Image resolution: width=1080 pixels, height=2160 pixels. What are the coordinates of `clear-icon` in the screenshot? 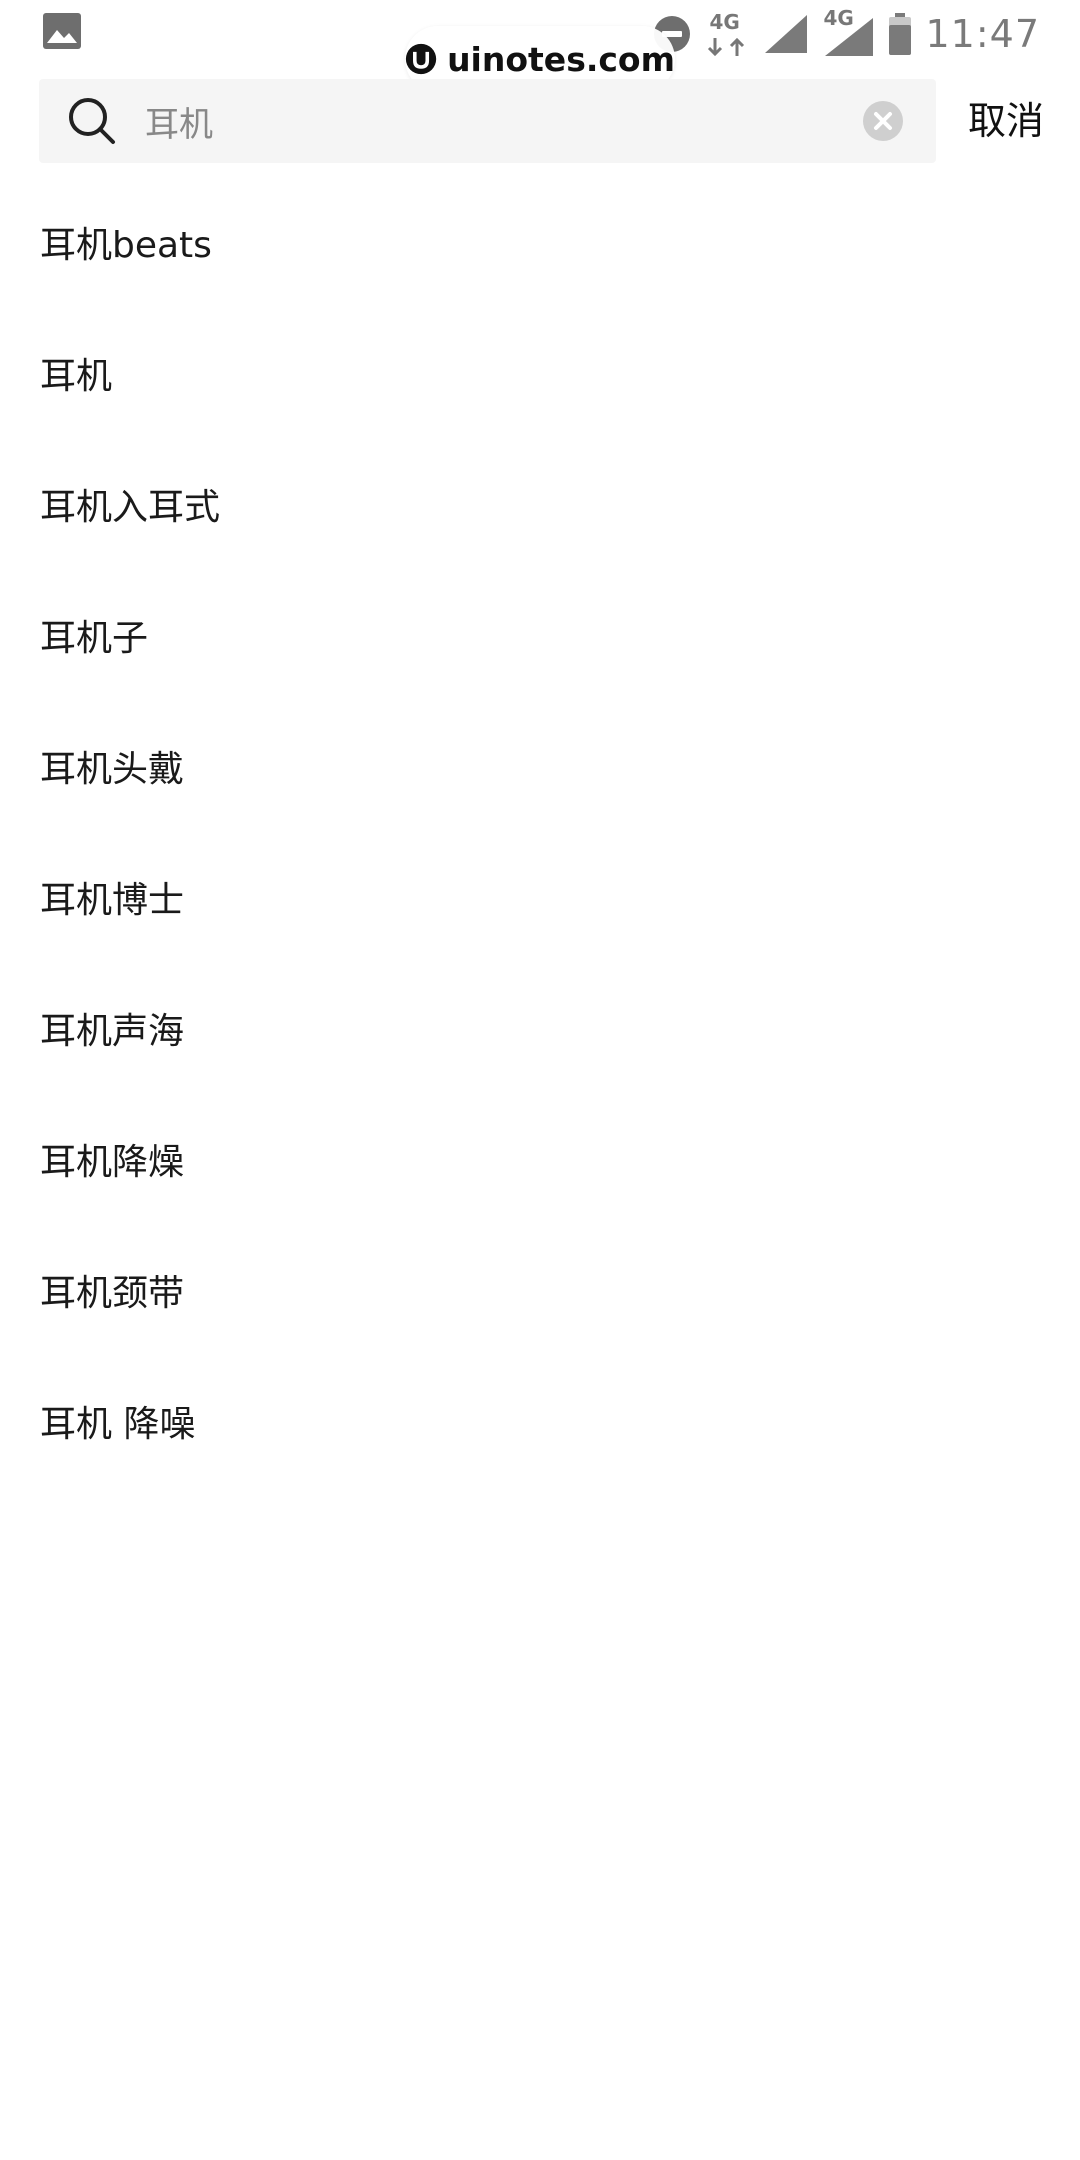 It's located at (883, 121).